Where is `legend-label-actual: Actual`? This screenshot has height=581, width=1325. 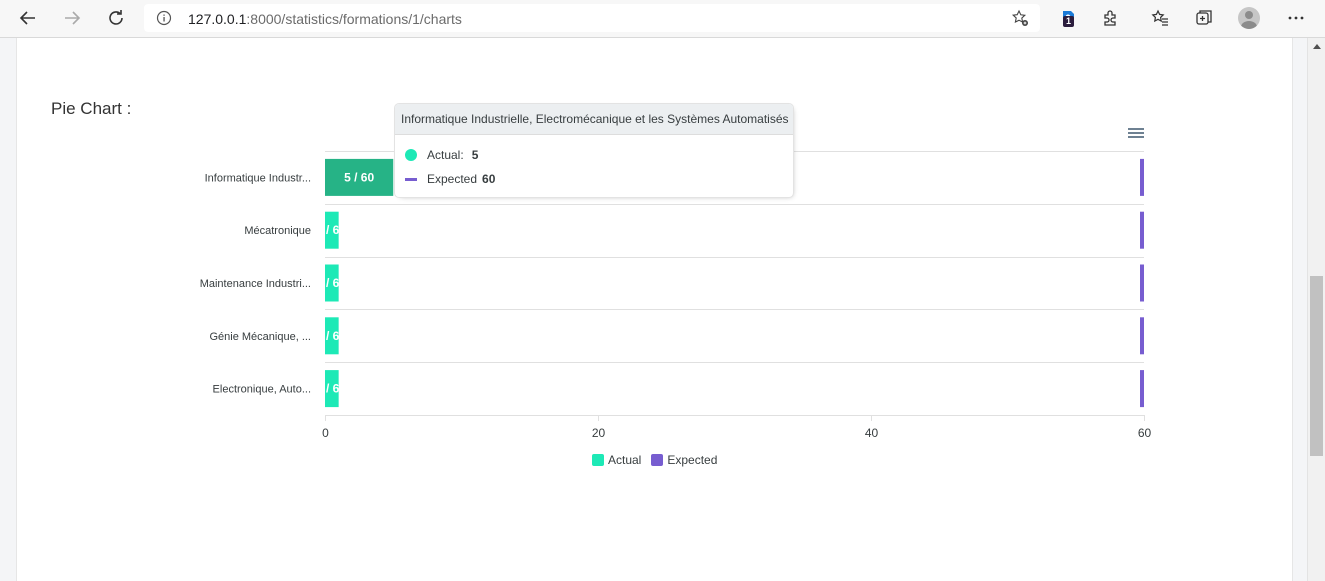 legend-label-actual: Actual is located at coordinates (625, 460).